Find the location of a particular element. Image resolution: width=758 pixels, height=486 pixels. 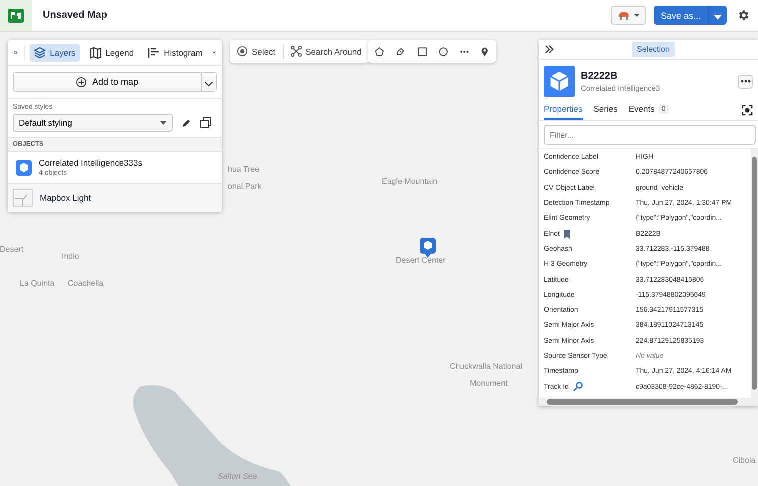

map-place-label: La Quinta is located at coordinates (37, 283).